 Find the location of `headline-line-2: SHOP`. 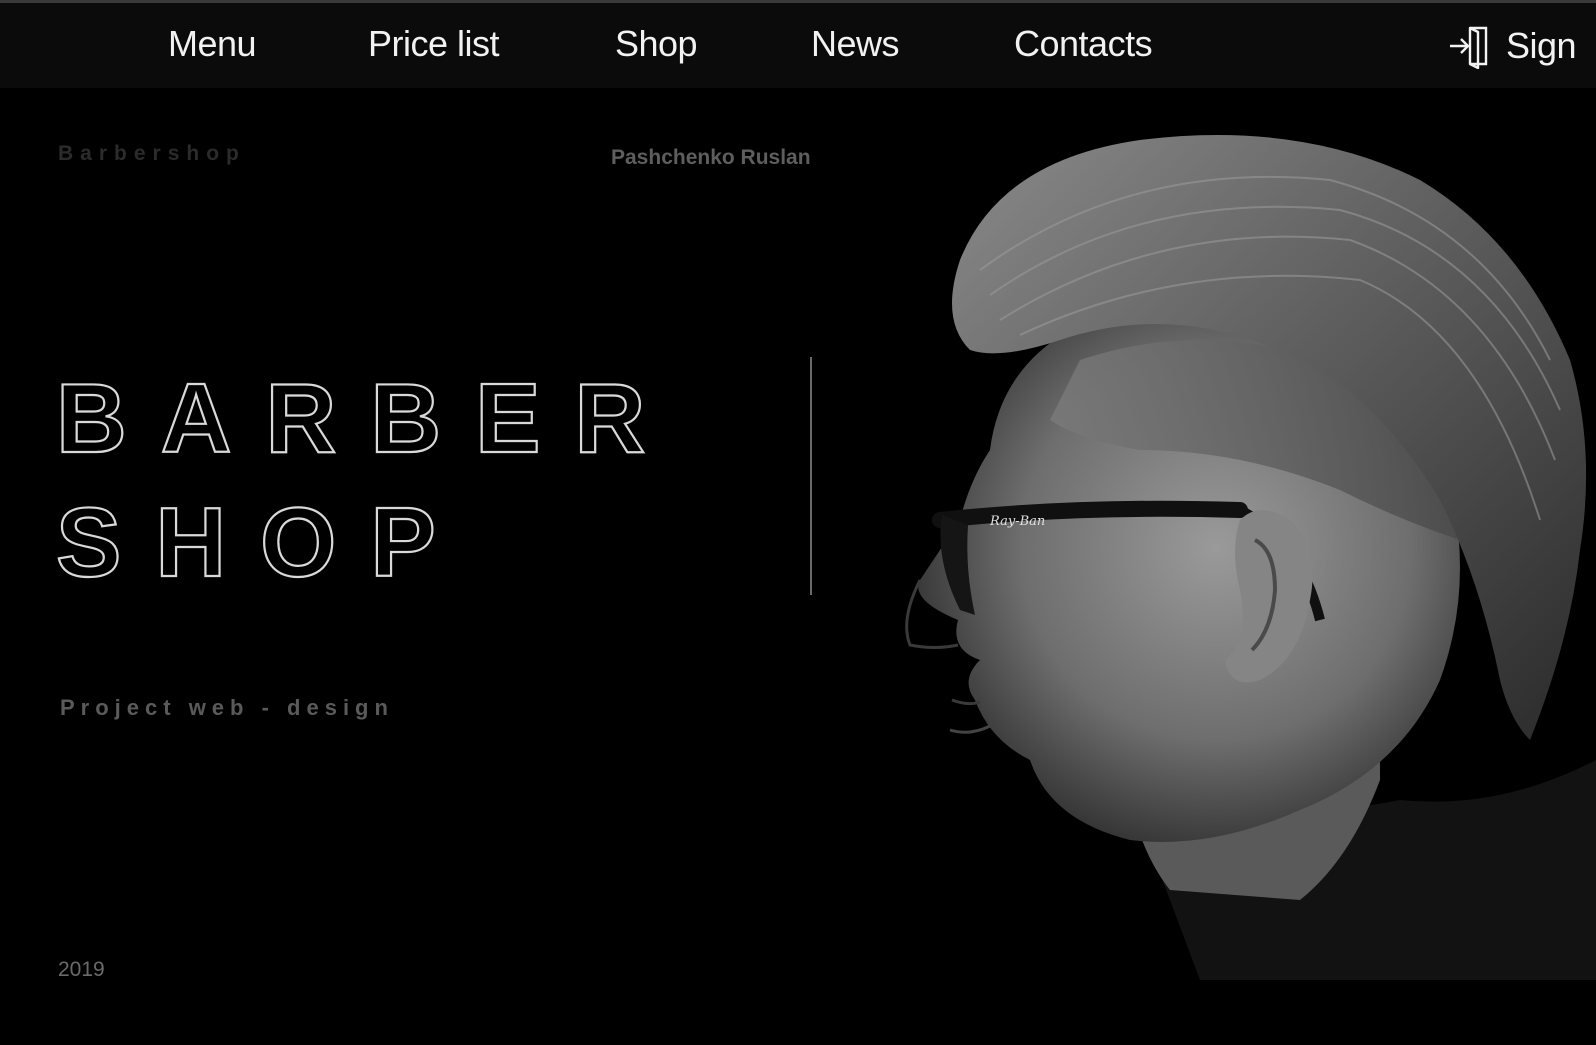

headline-line-2: SHOP is located at coordinates (263, 542).